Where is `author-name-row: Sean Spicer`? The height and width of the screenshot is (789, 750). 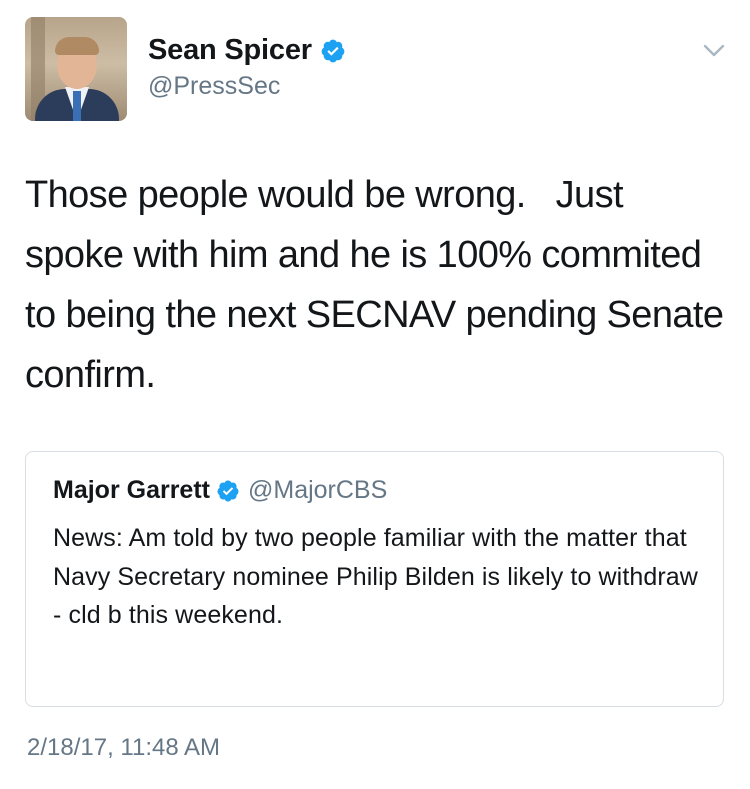
author-name-row: Sean Spicer is located at coordinates (247, 50).